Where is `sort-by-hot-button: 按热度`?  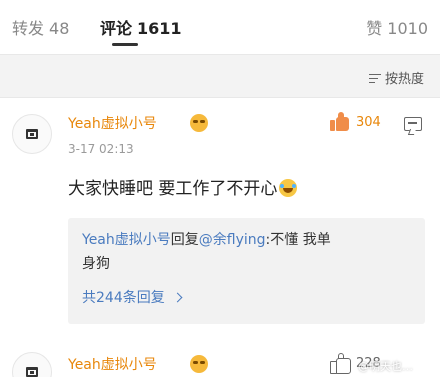 sort-by-hot-button: 按热度 is located at coordinates (396, 77).